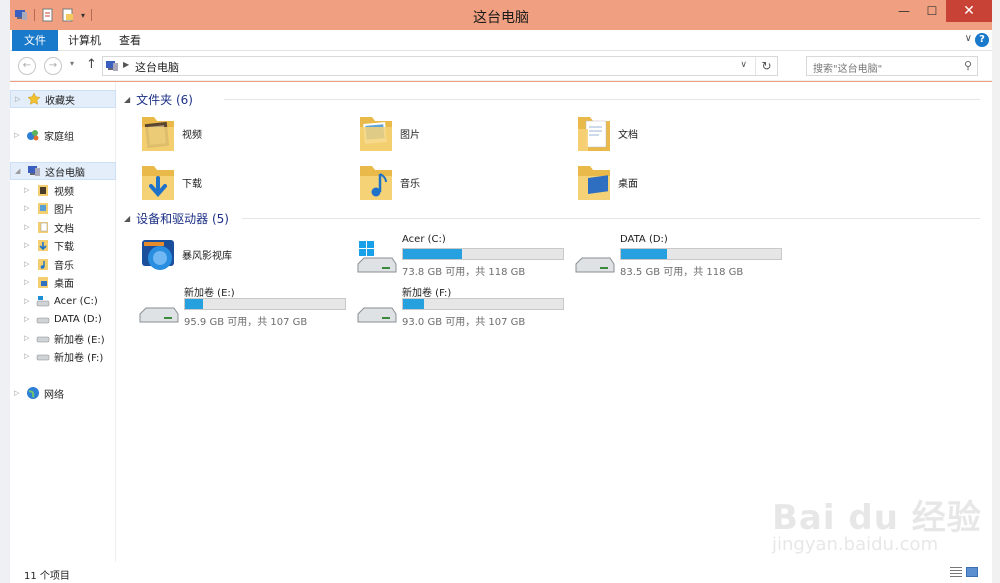 Image resolution: width=1000 pixels, height=583 pixels. I want to click on folder-tile-pictures: 图片, so click(388, 133).